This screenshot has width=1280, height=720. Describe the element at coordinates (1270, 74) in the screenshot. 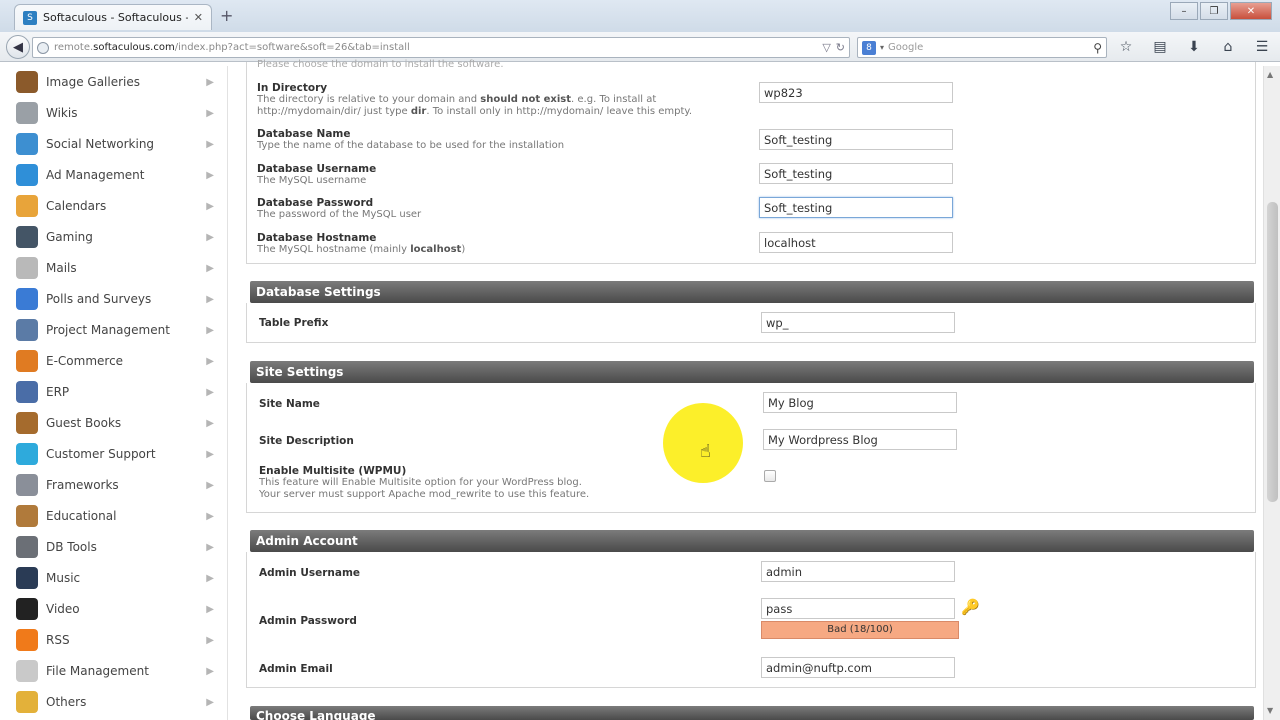

I see `scroll-up-icon: ▲` at that location.